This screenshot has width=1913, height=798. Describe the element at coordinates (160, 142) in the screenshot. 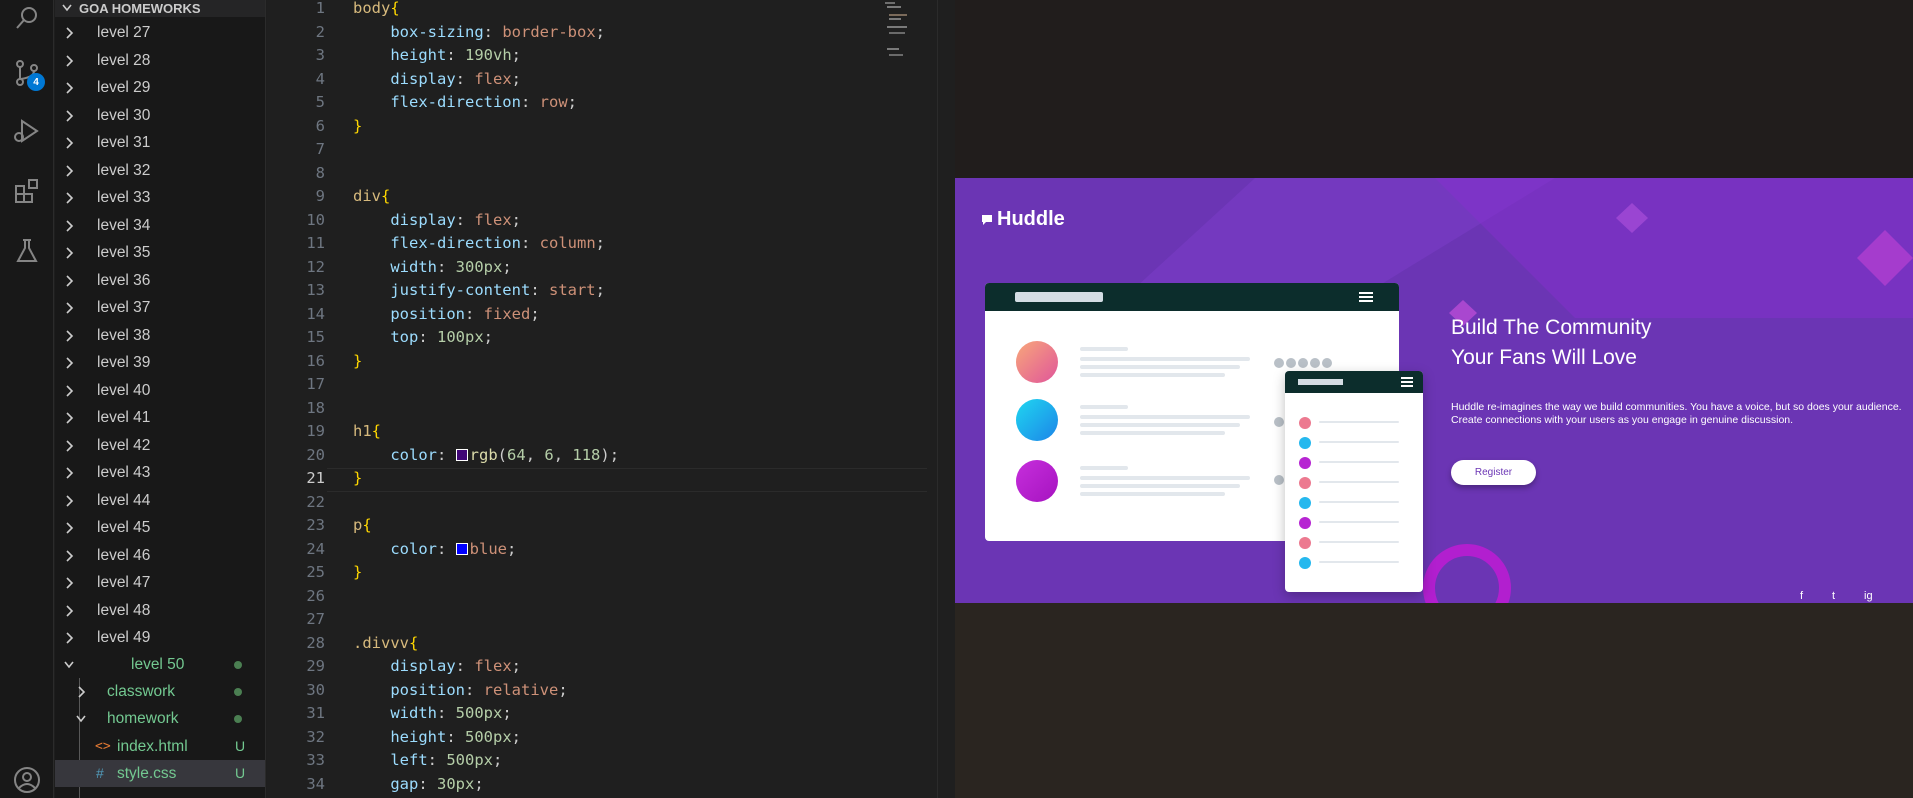

I see `tree-folder-level-31: level 31` at that location.